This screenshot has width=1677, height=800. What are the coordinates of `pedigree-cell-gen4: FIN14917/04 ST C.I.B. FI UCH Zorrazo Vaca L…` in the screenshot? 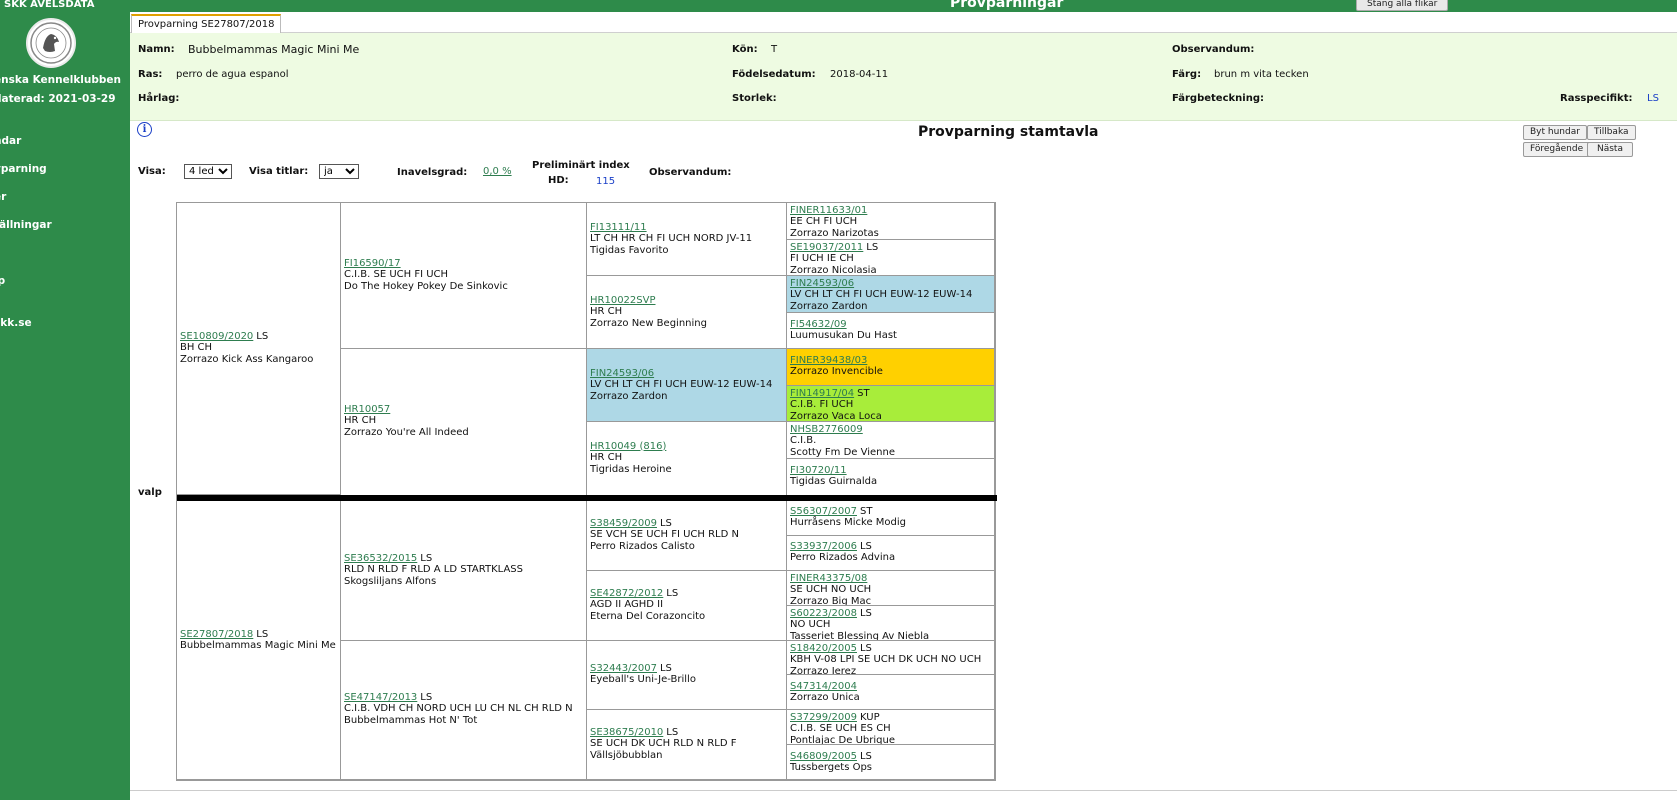 It's located at (891, 403).